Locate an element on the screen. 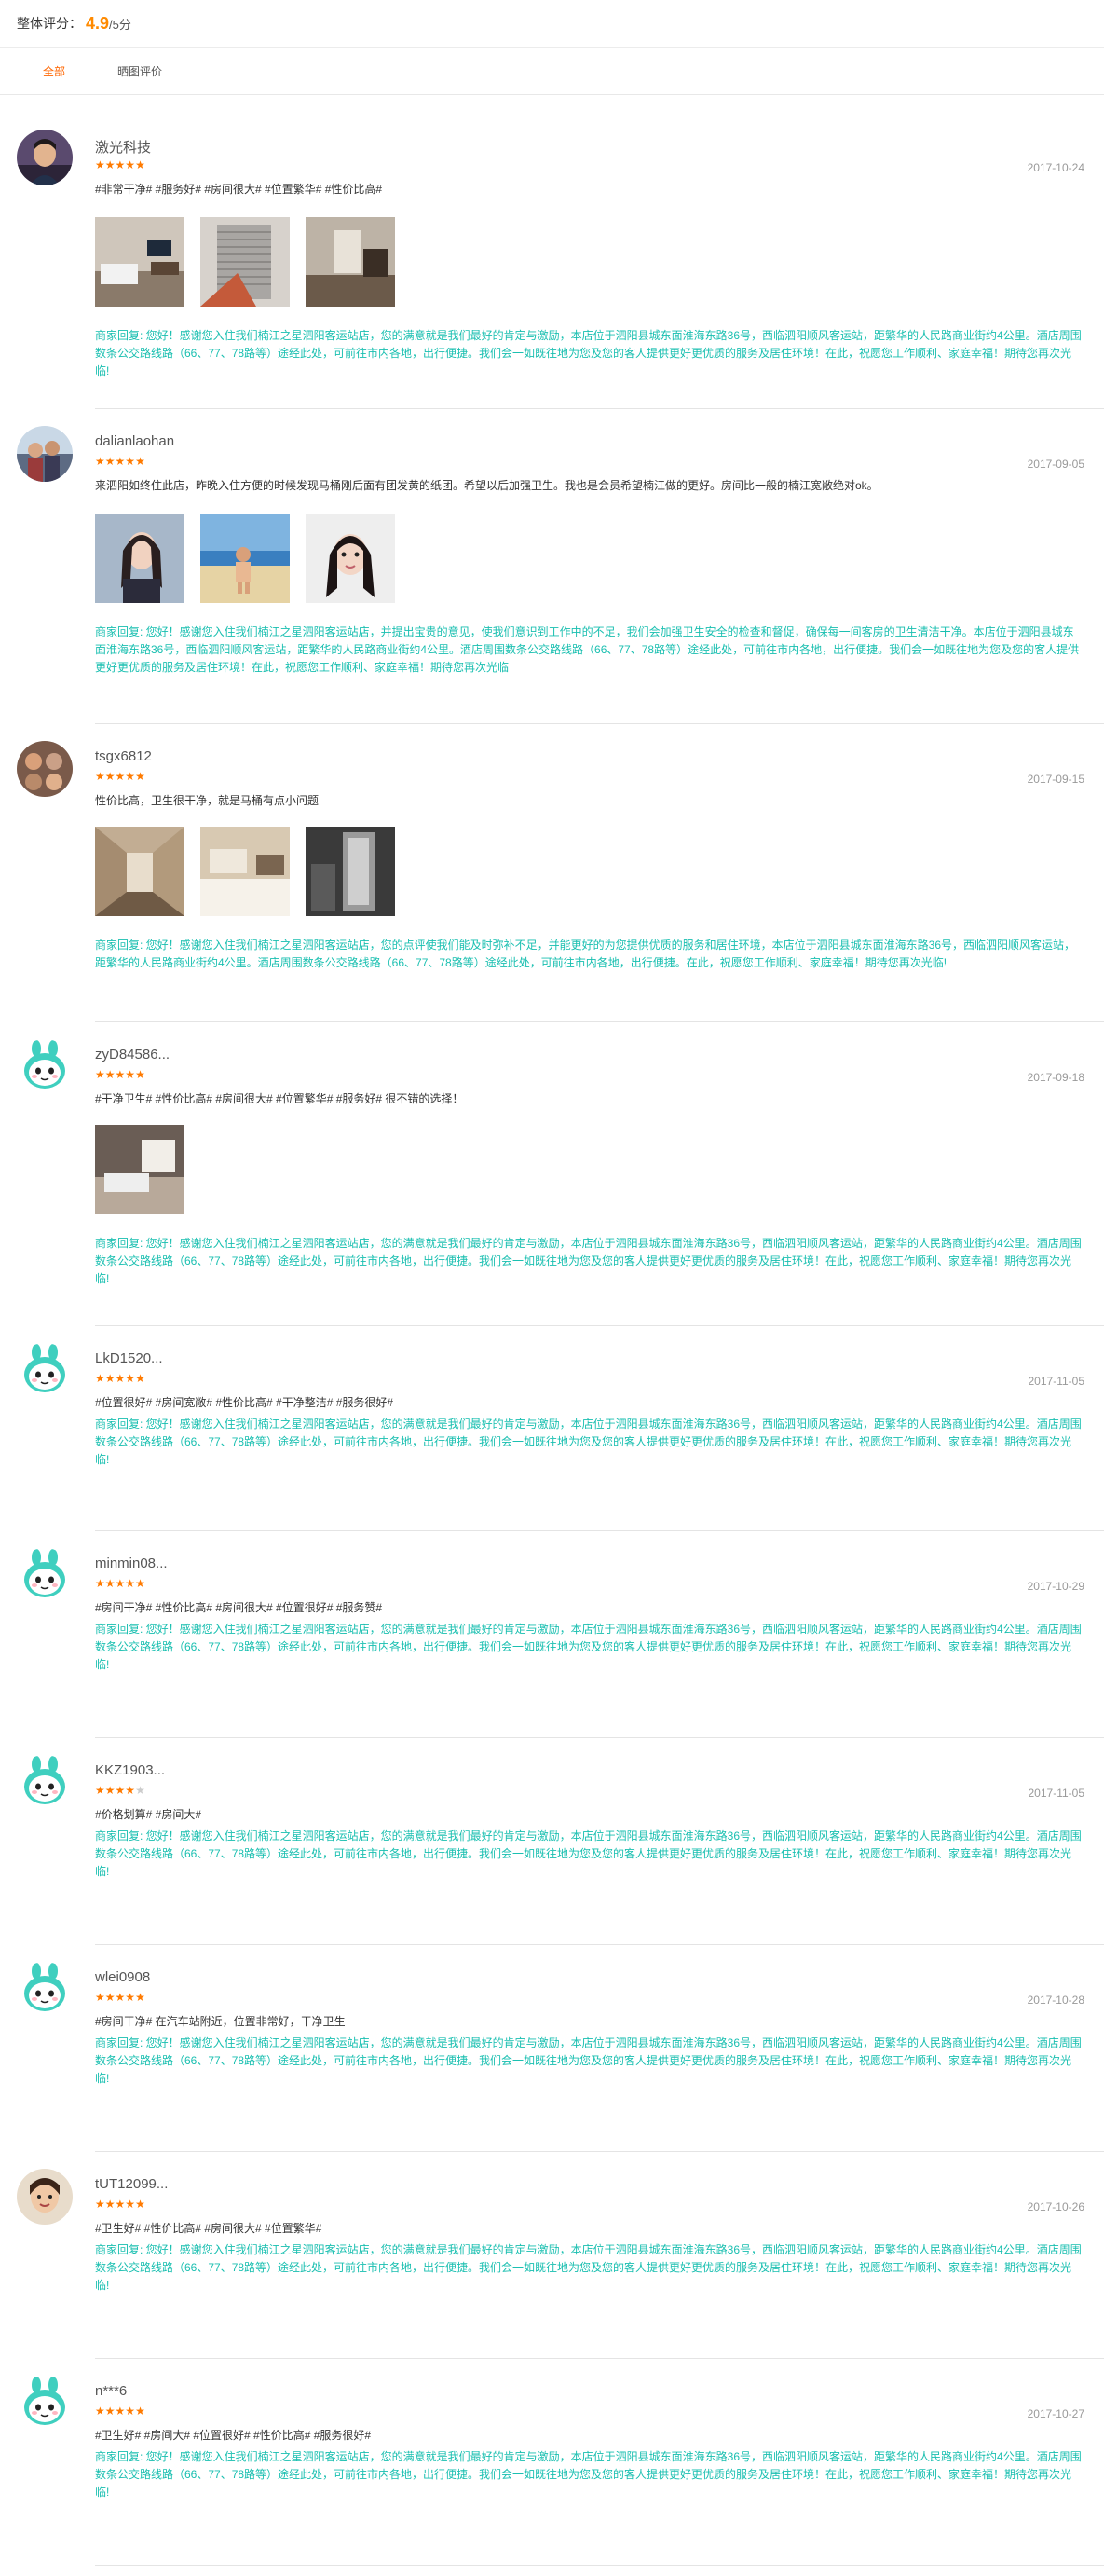  review-date: 2017-09-18 is located at coordinates (1055, 1077).